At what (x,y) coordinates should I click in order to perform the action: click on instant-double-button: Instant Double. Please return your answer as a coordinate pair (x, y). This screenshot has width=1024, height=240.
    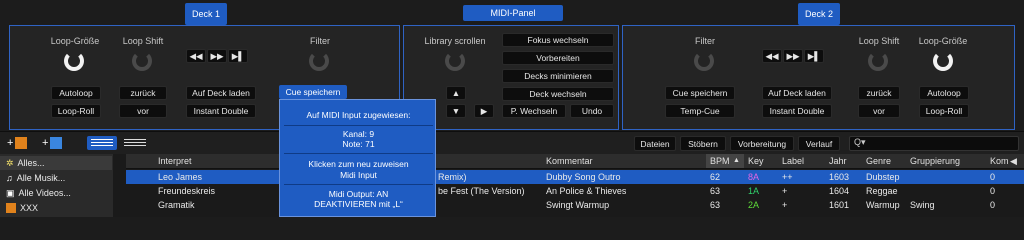
    Looking at the image, I should click on (221, 111).